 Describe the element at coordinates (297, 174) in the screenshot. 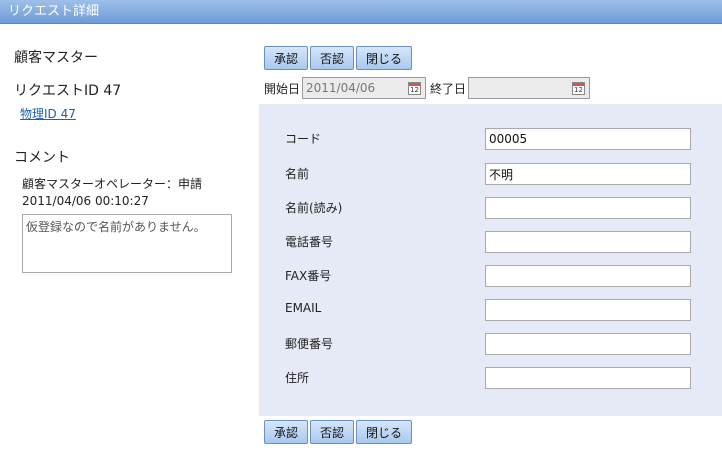

I see `name-label: 名前` at that location.